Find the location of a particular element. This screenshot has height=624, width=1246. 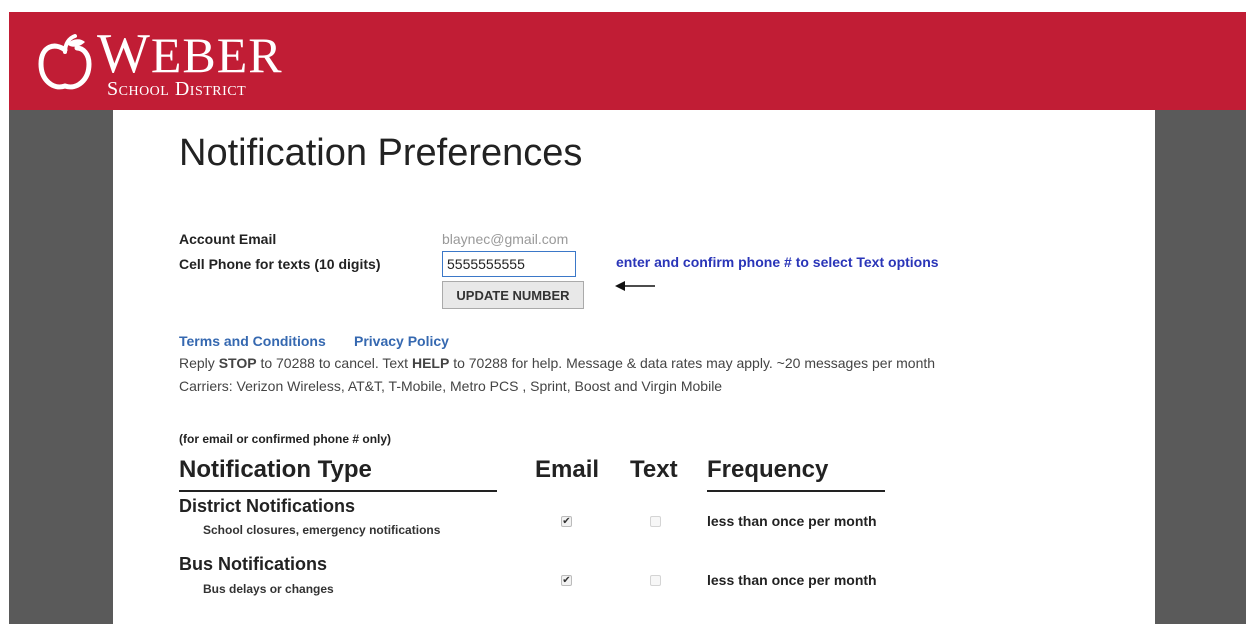

logo-initial: W is located at coordinates (124, 54).